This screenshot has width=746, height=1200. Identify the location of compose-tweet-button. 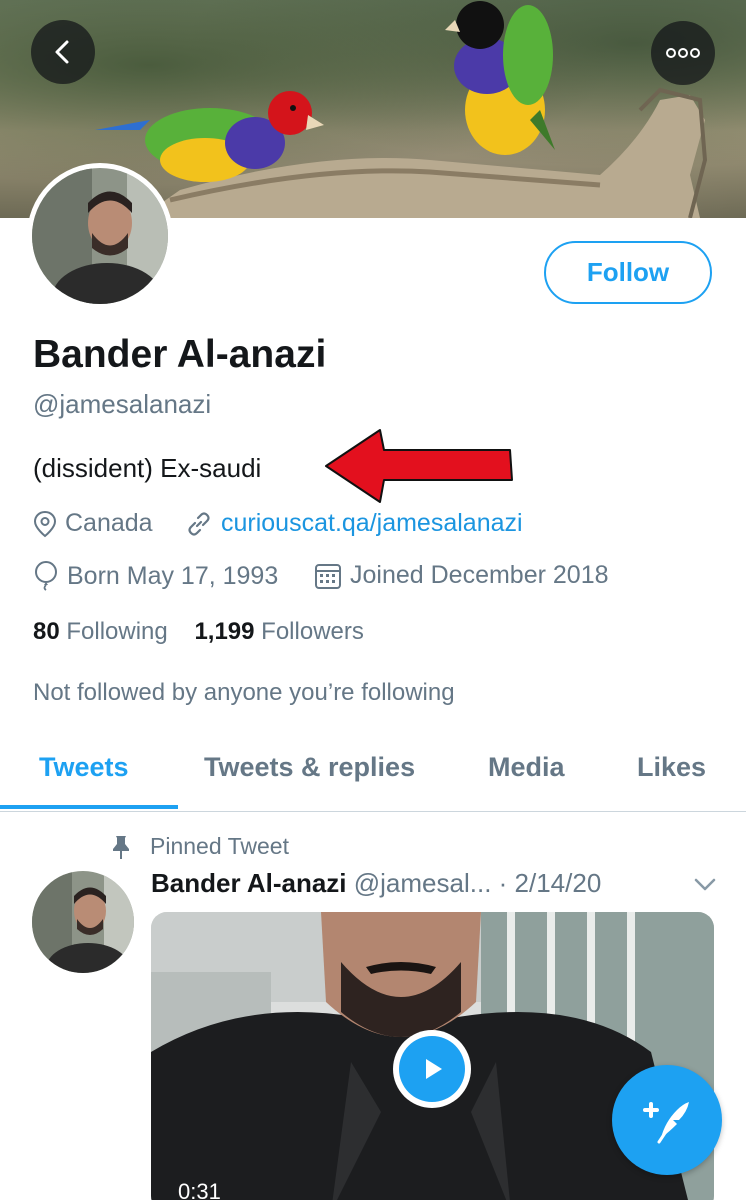
(667, 1120).